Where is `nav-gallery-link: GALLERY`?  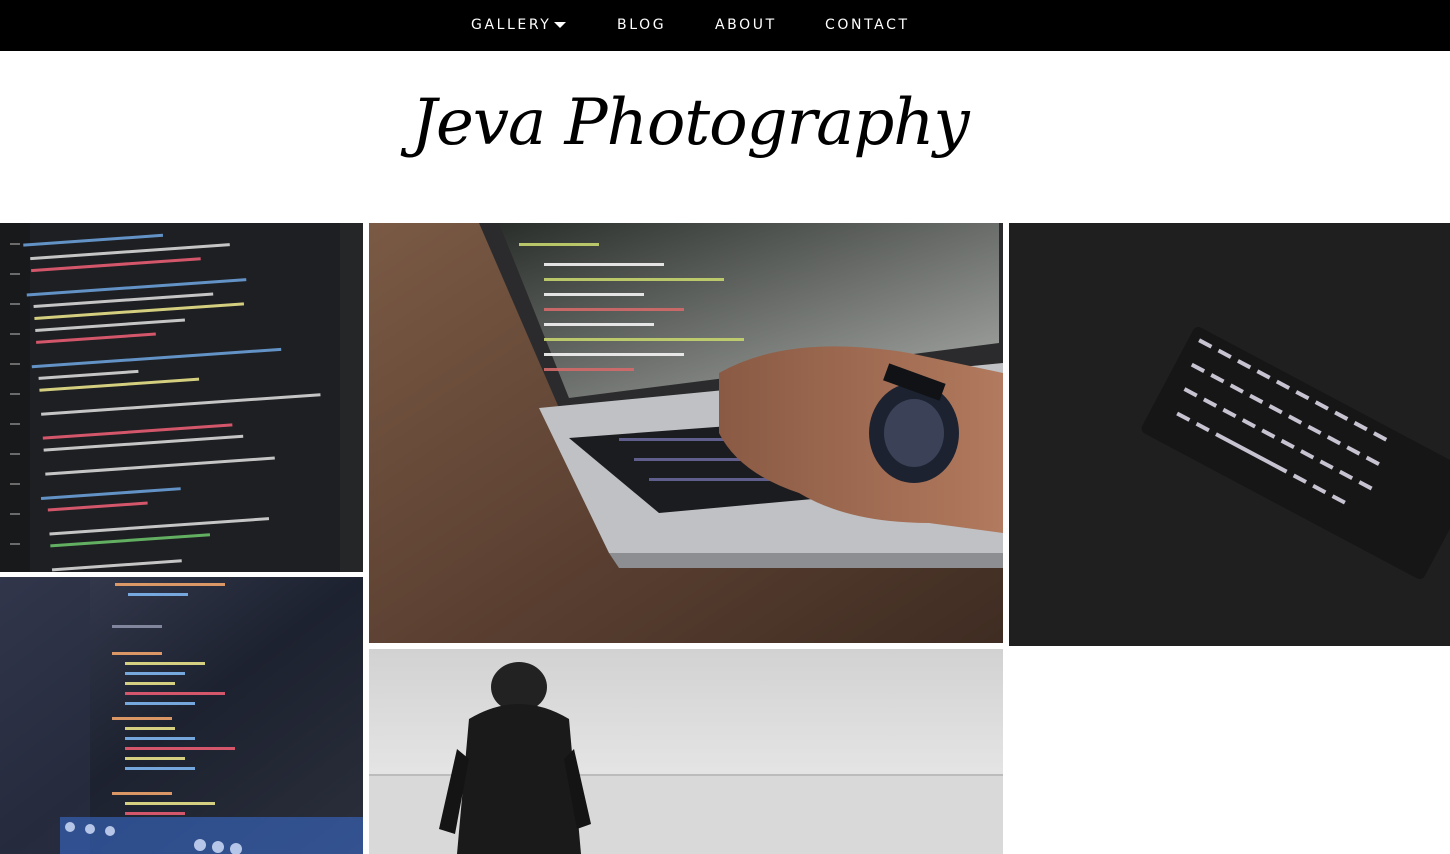
nav-gallery-link: GALLERY is located at coordinates (511, 25).